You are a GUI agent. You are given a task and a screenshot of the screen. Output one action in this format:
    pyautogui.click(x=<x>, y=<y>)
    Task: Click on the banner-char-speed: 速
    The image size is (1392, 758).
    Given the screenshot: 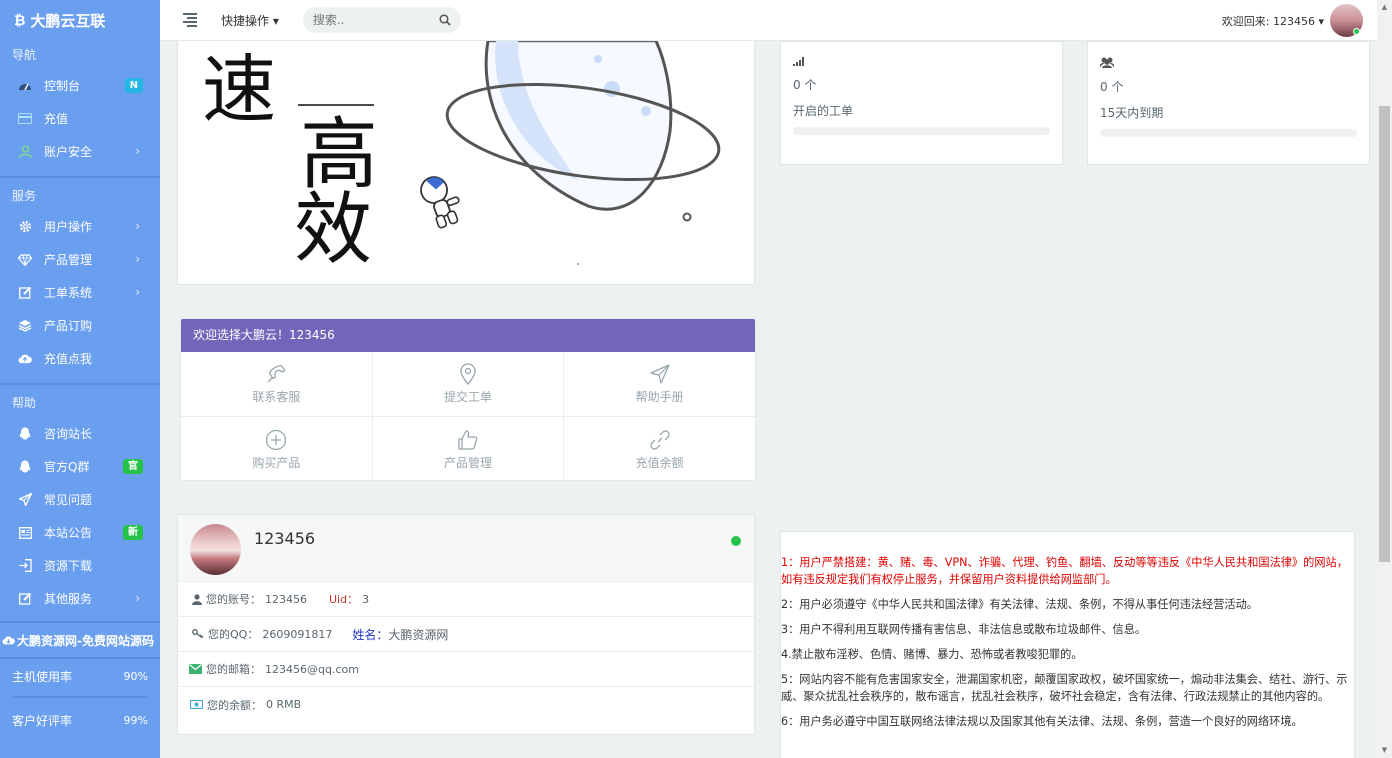 What is the action you would take?
    pyautogui.click(x=239, y=90)
    